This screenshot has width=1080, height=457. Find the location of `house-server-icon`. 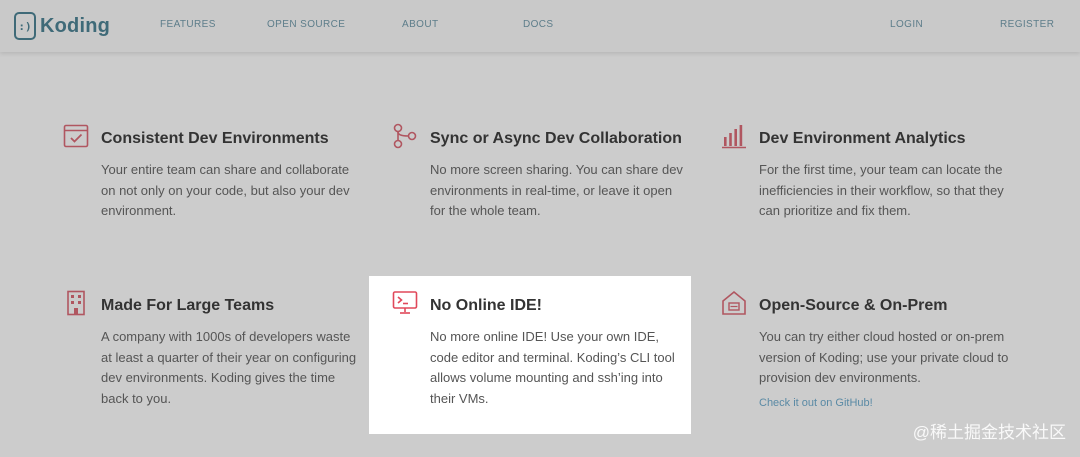

house-server-icon is located at coordinates (734, 302).